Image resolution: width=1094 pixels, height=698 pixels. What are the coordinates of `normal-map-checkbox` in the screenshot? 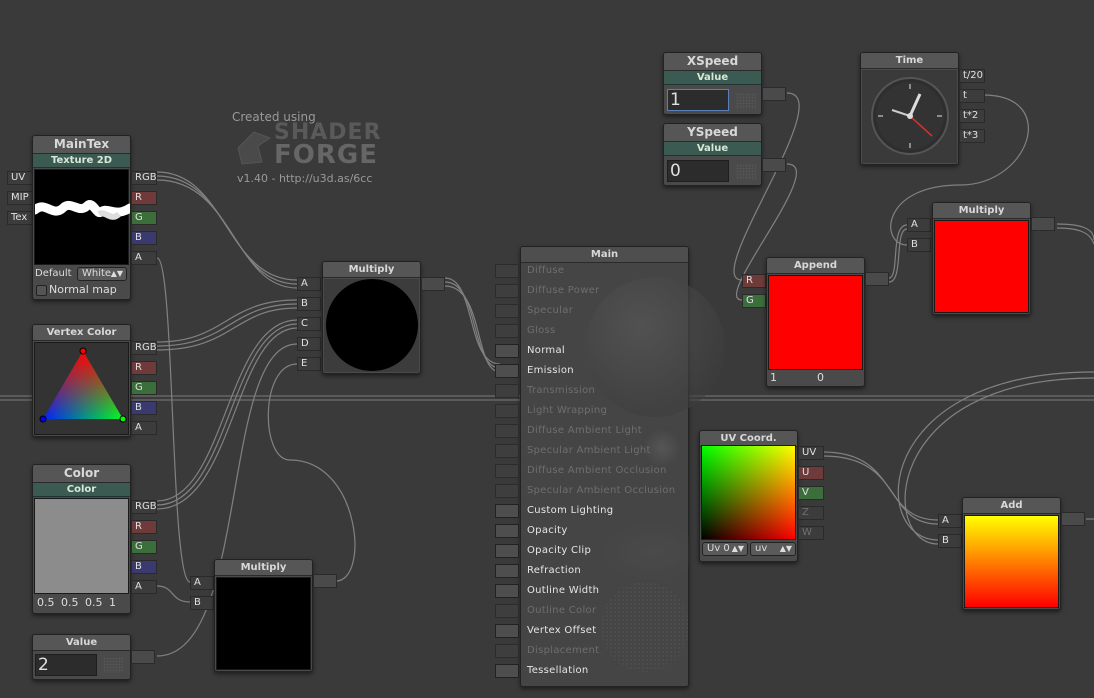 It's located at (41, 290).